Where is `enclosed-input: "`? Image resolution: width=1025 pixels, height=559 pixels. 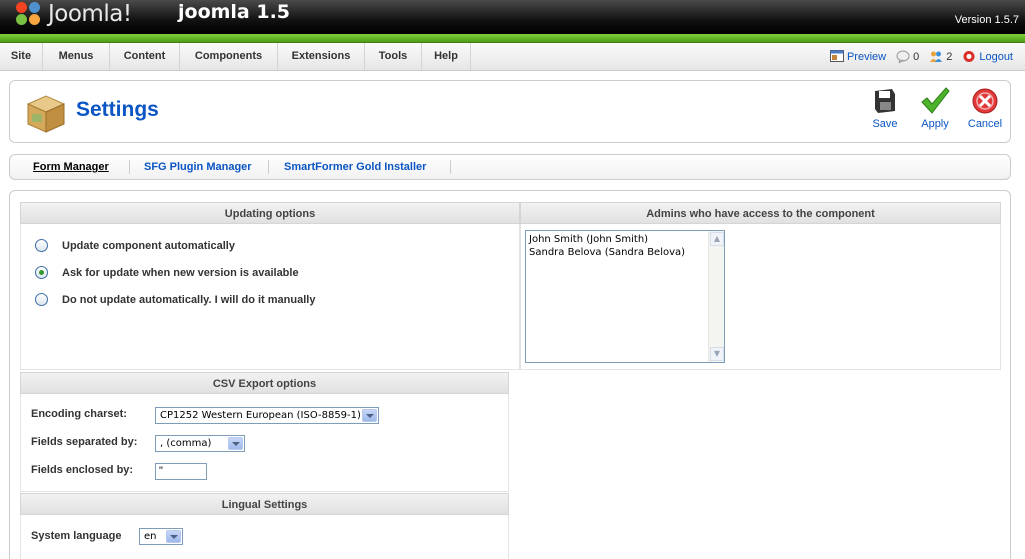
enclosed-input: " is located at coordinates (181, 471).